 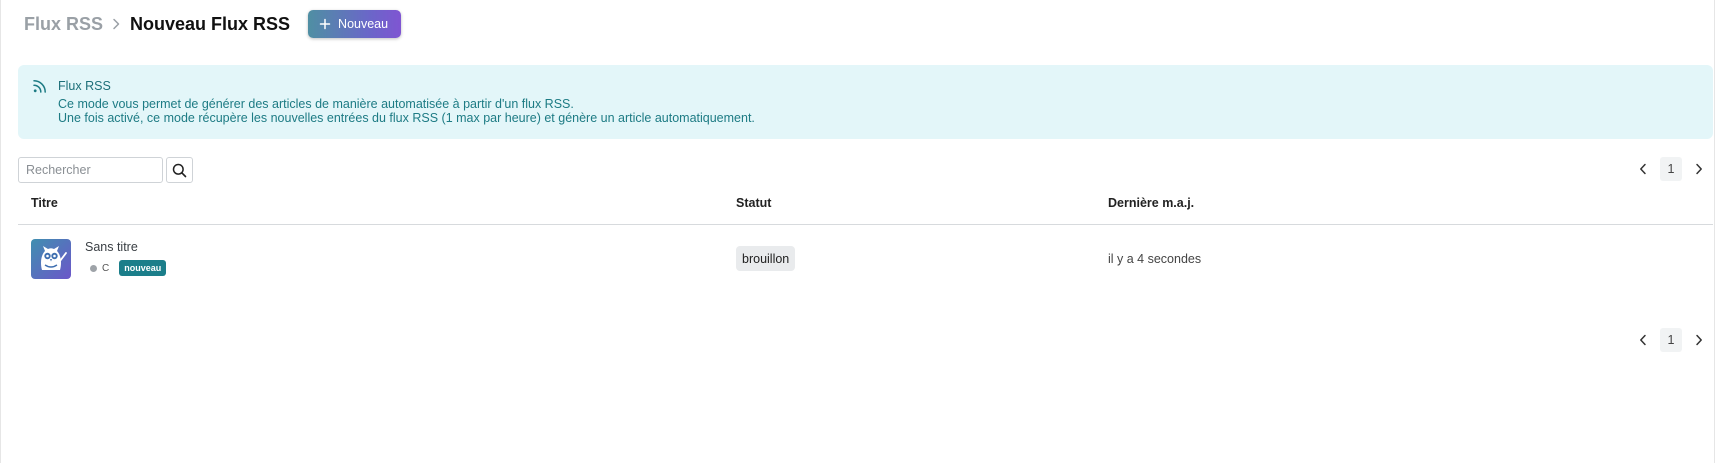 What do you see at coordinates (325, 24) in the screenshot?
I see `plus-icon` at bounding box center [325, 24].